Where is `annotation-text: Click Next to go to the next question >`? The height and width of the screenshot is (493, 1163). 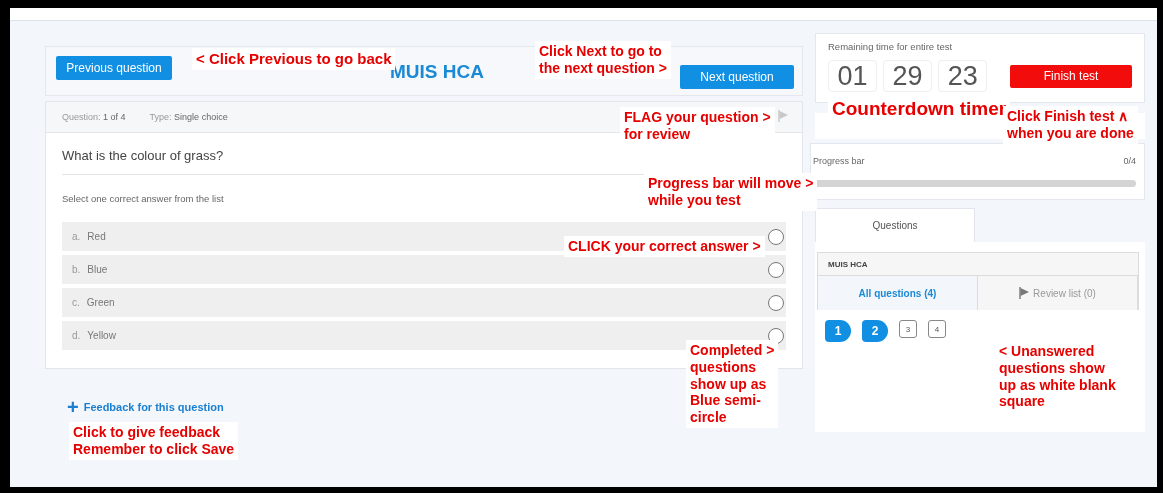 annotation-text: Click Next to go to the next question > is located at coordinates (603, 60).